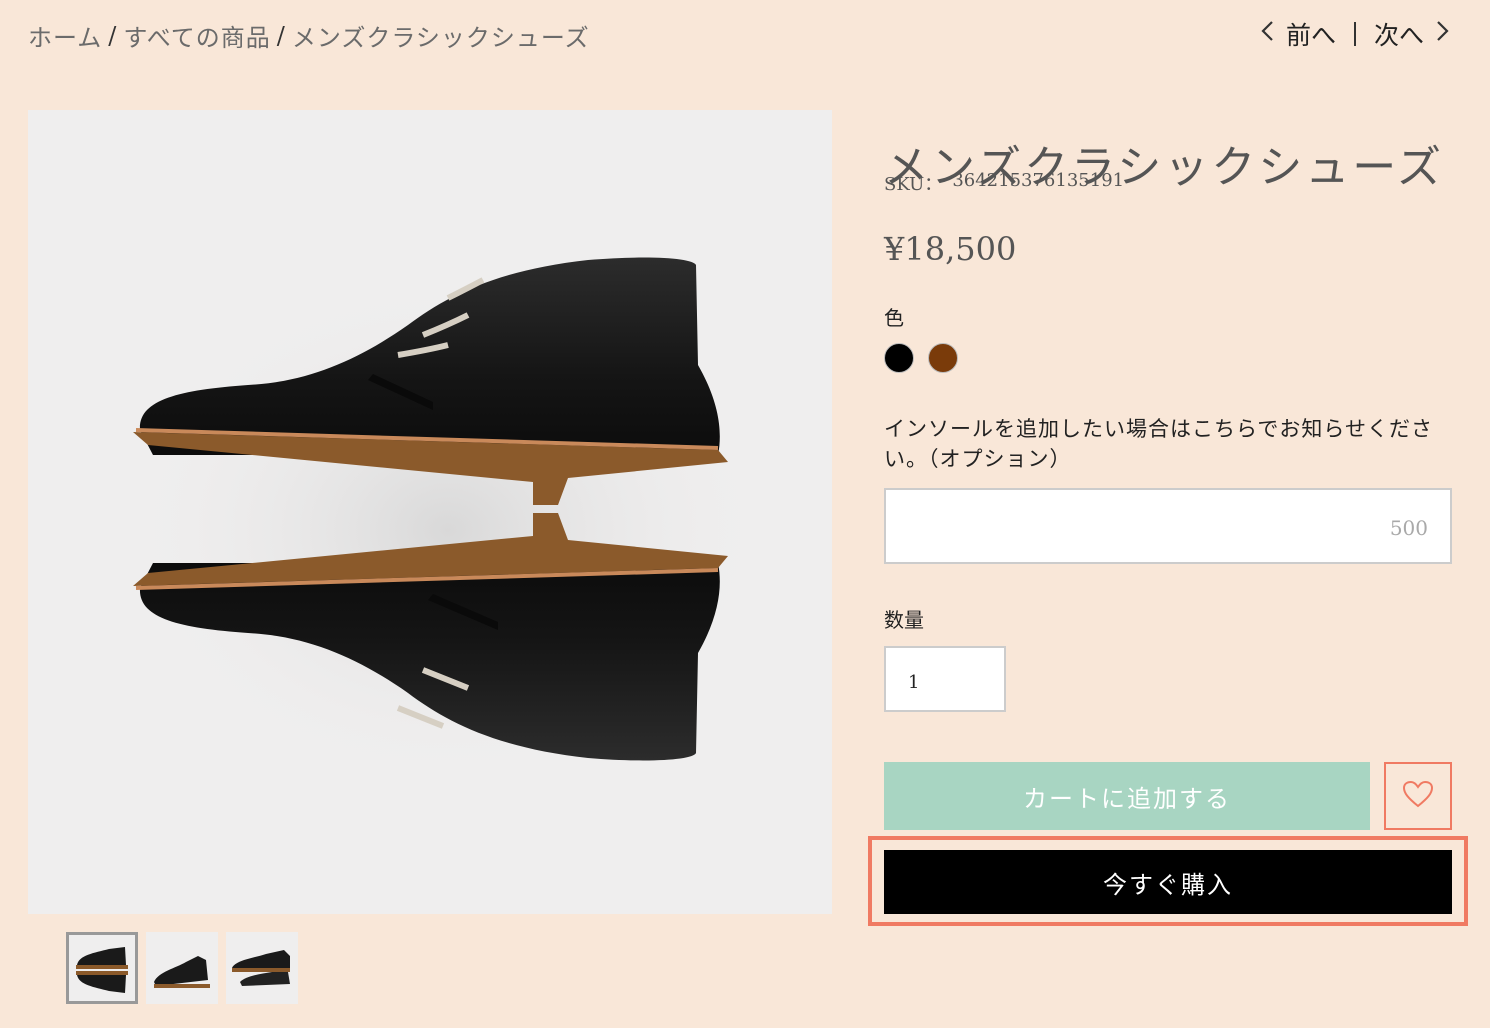 The width and height of the screenshot is (1490, 1028). What do you see at coordinates (894, 318) in the screenshot?
I see `color-label: 色` at bounding box center [894, 318].